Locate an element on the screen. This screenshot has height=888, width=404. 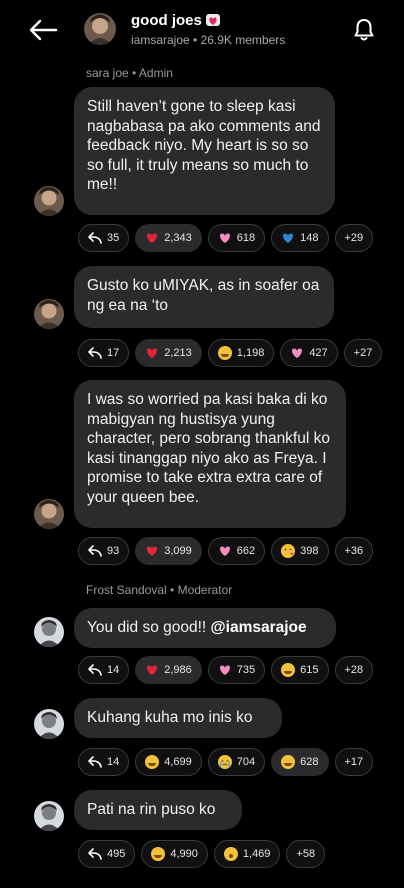
reaction-cry-face: 704 is located at coordinates (236, 762).